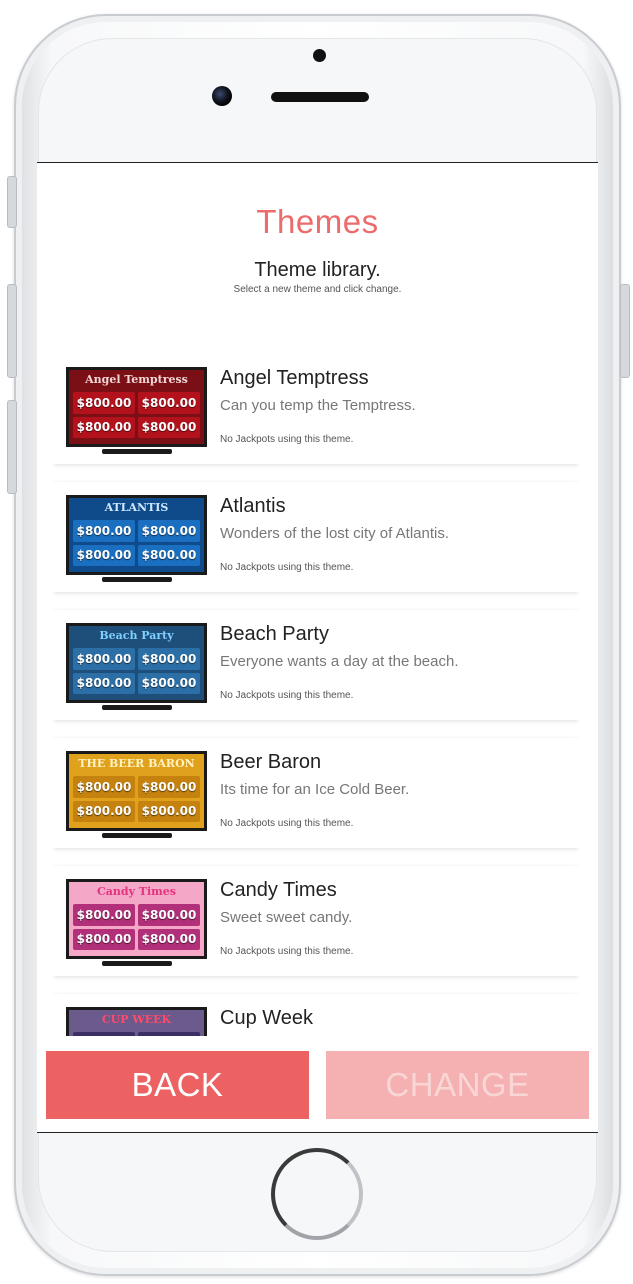 This screenshot has height=1284, width=633. I want to click on page-hint: Select a new theme and click change., so click(317, 289).